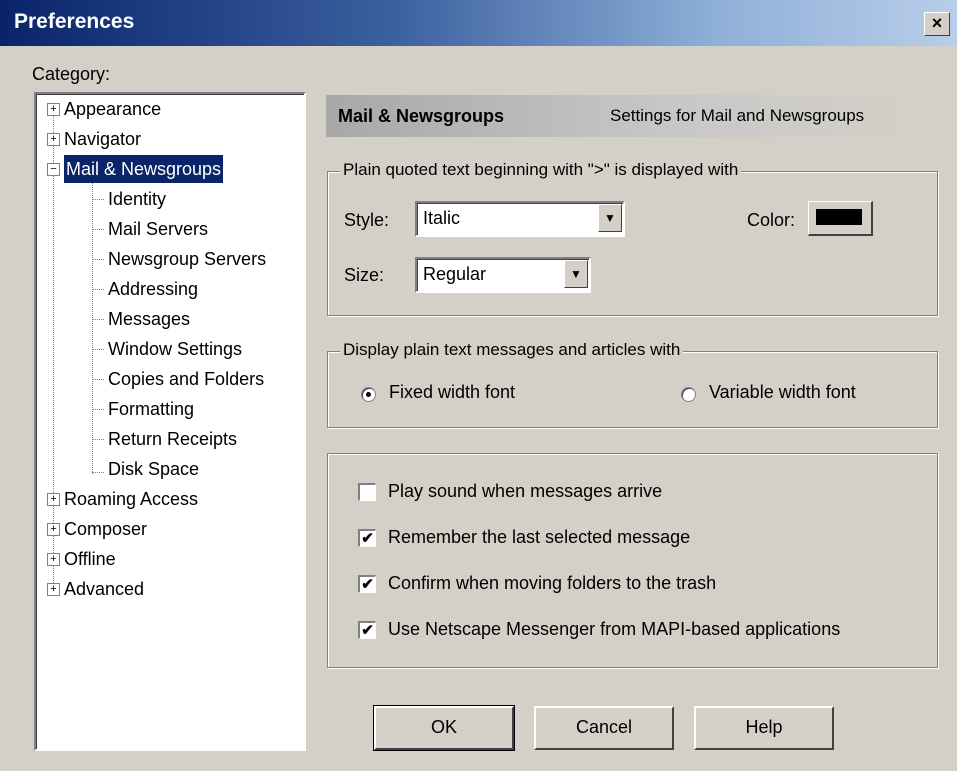  Describe the element at coordinates (158, 229) in the screenshot. I see `tree-item-mail-servers: Mail Servers` at that location.